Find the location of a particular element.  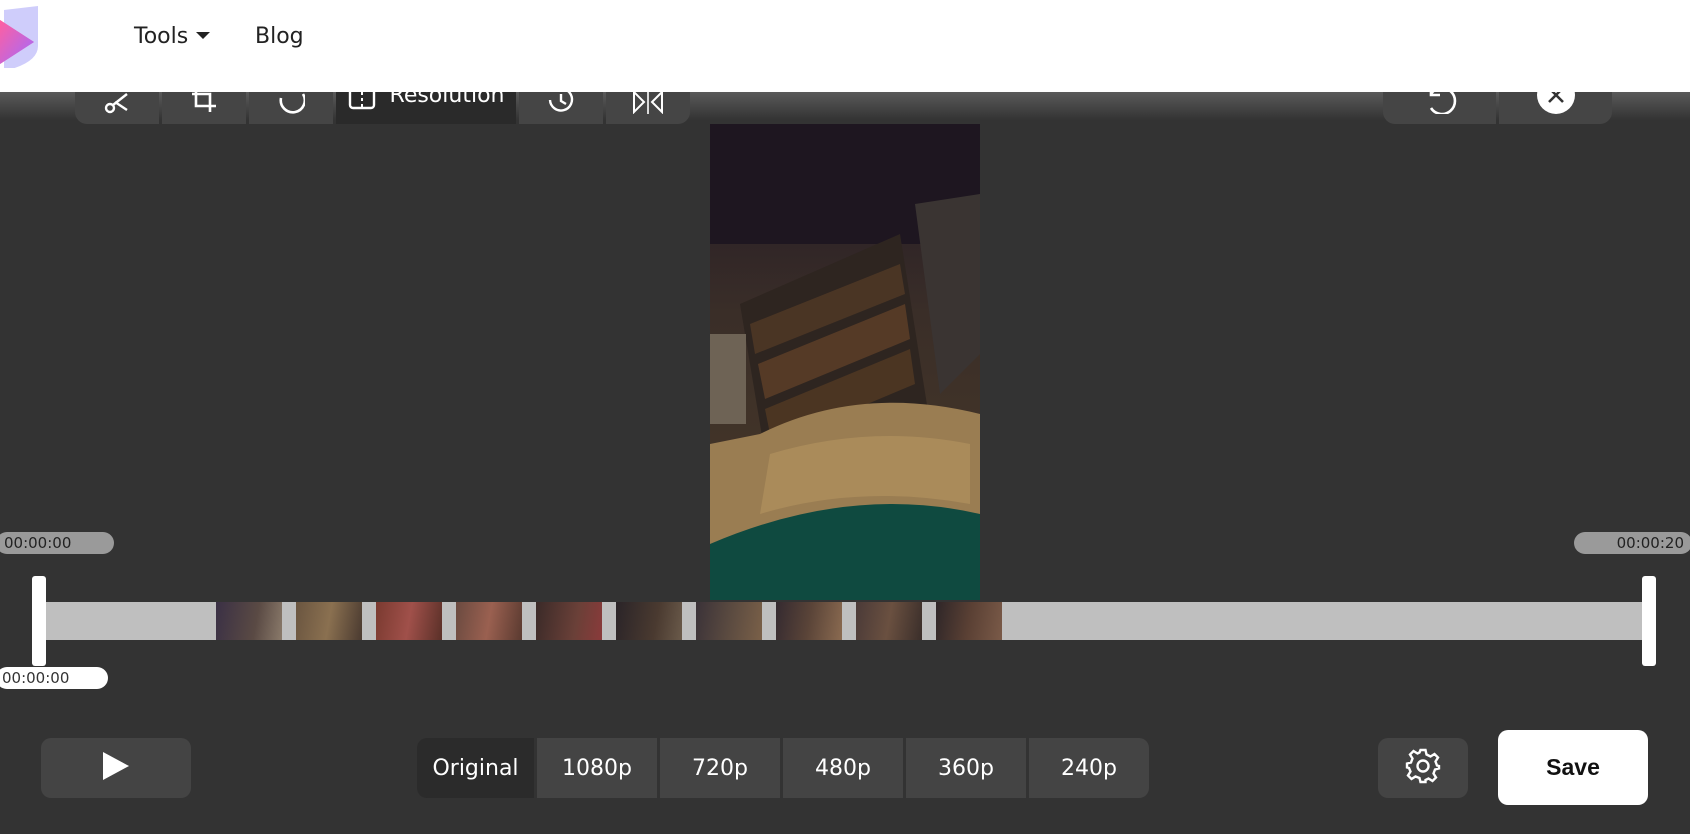

logo-icon is located at coordinates (21, 38).